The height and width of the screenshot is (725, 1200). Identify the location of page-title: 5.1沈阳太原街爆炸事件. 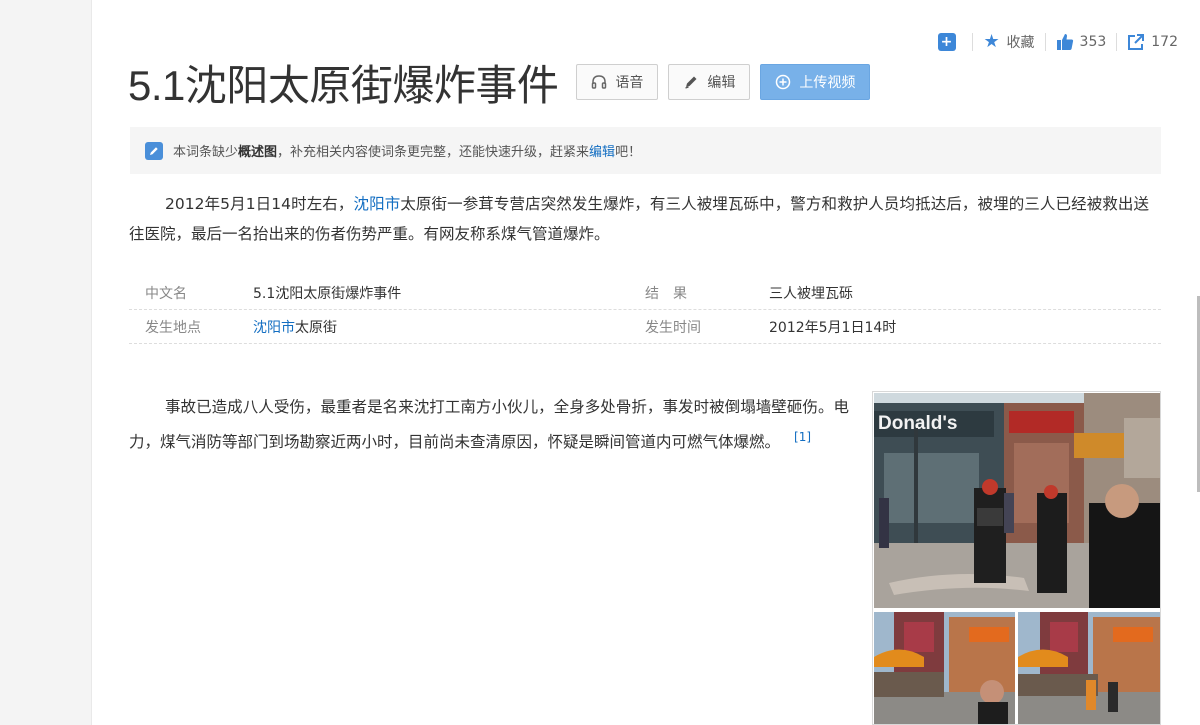
(343, 85).